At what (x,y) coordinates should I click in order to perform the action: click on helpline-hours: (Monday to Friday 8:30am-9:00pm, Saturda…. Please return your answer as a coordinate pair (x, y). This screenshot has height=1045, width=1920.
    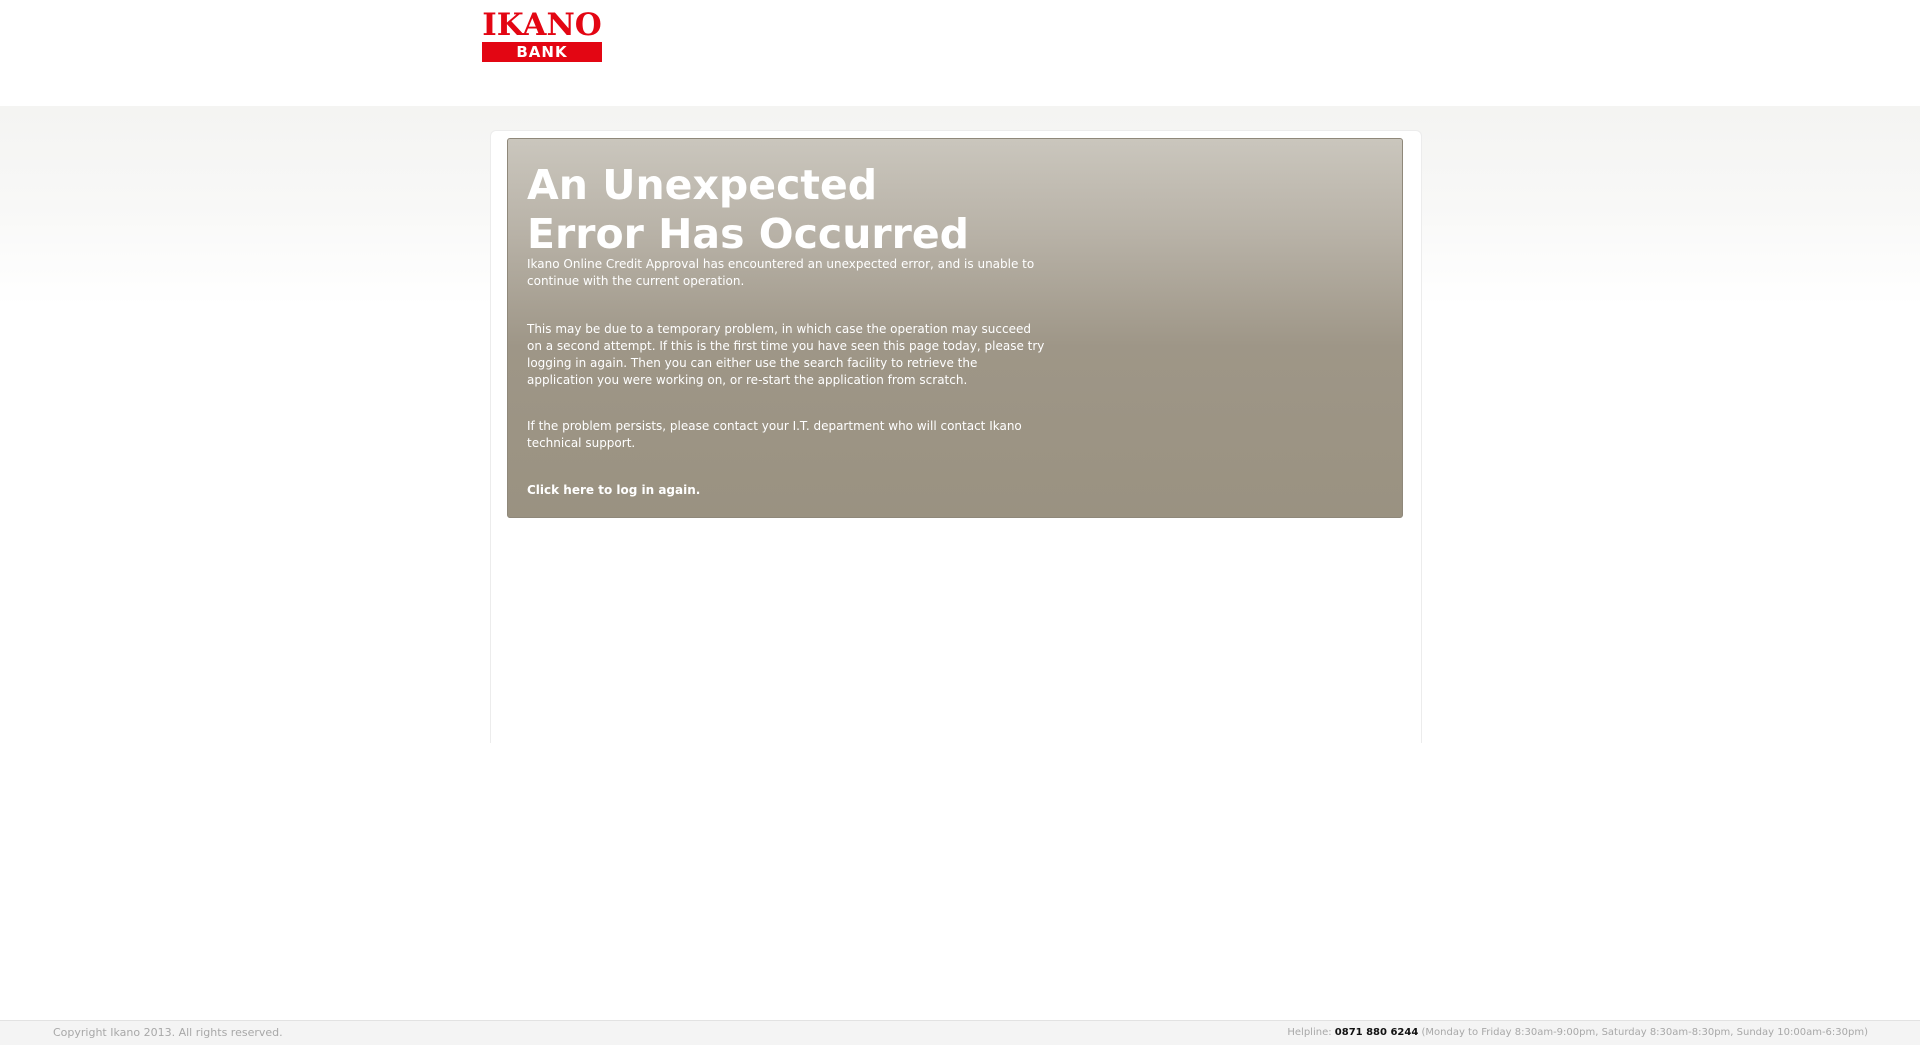
    Looking at the image, I should click on (1644, 1032).